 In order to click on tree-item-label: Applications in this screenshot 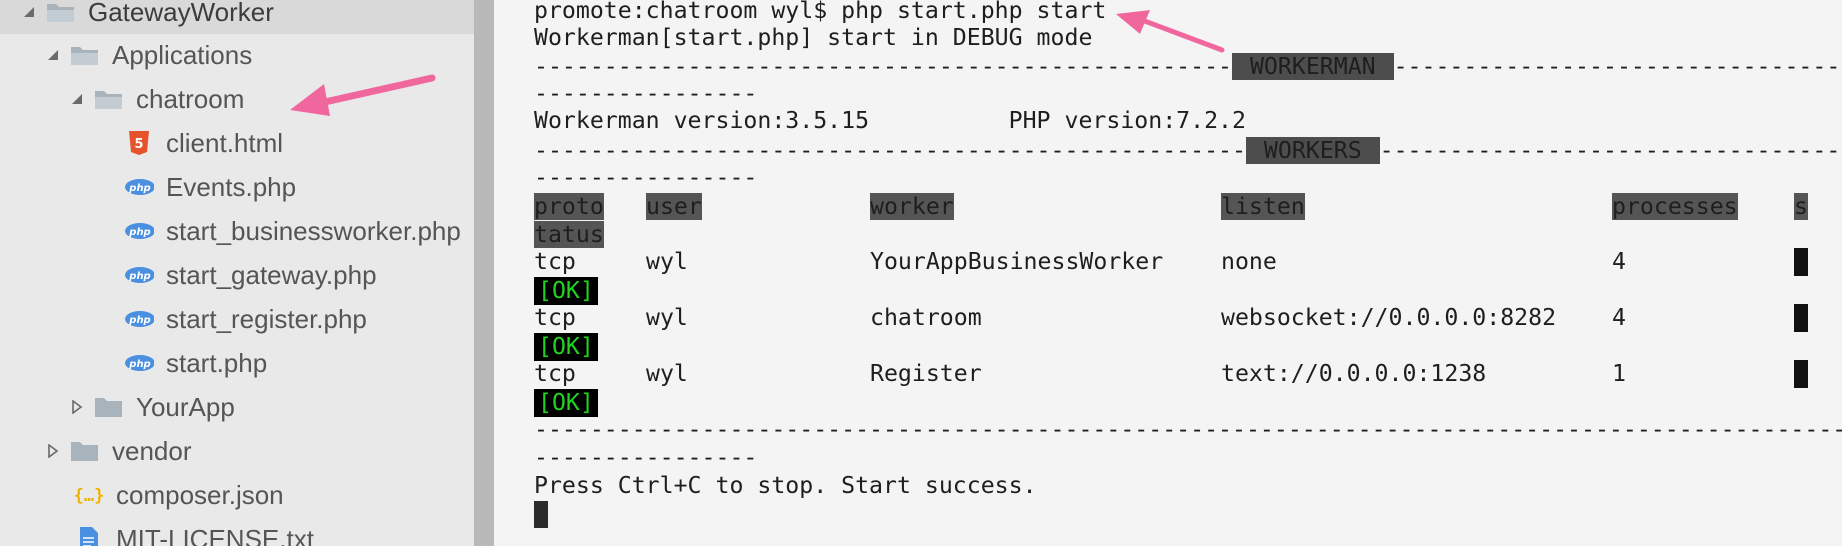, I will do `click(182, 54)`.